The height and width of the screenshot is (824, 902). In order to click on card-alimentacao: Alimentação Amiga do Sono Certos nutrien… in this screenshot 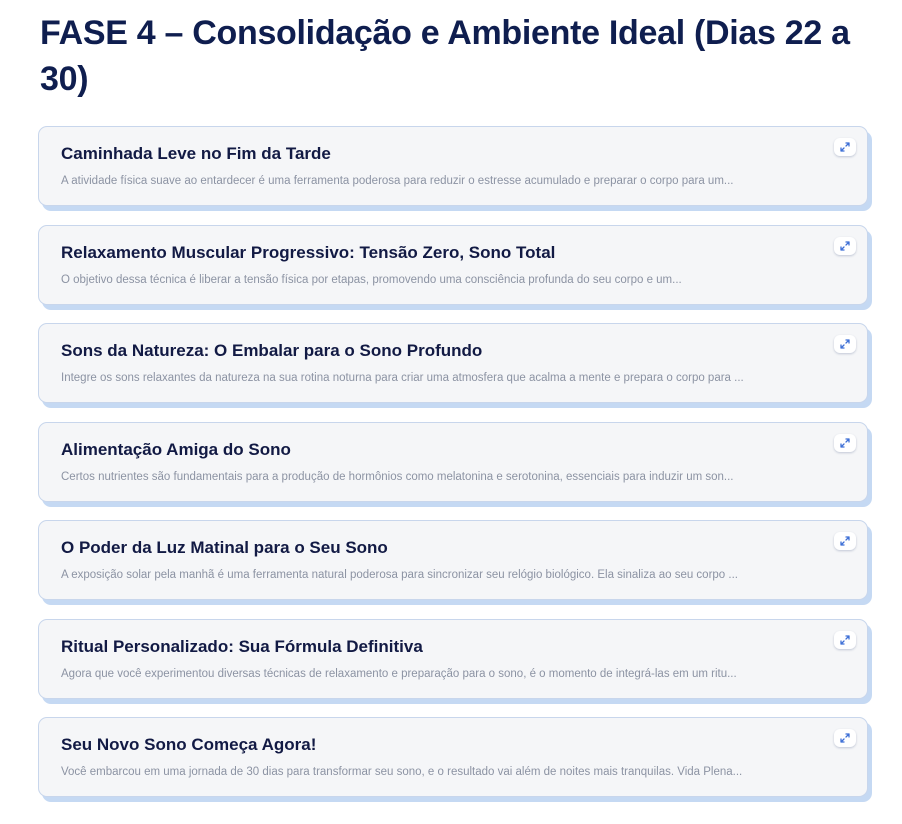, I will do `click(453, 461)`.